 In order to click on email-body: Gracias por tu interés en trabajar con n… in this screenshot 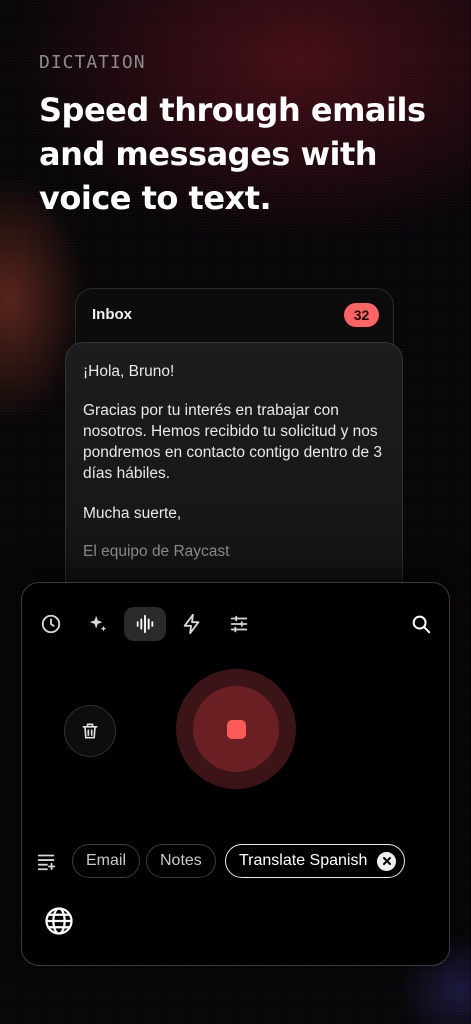, I will do `click(233, 442)`.